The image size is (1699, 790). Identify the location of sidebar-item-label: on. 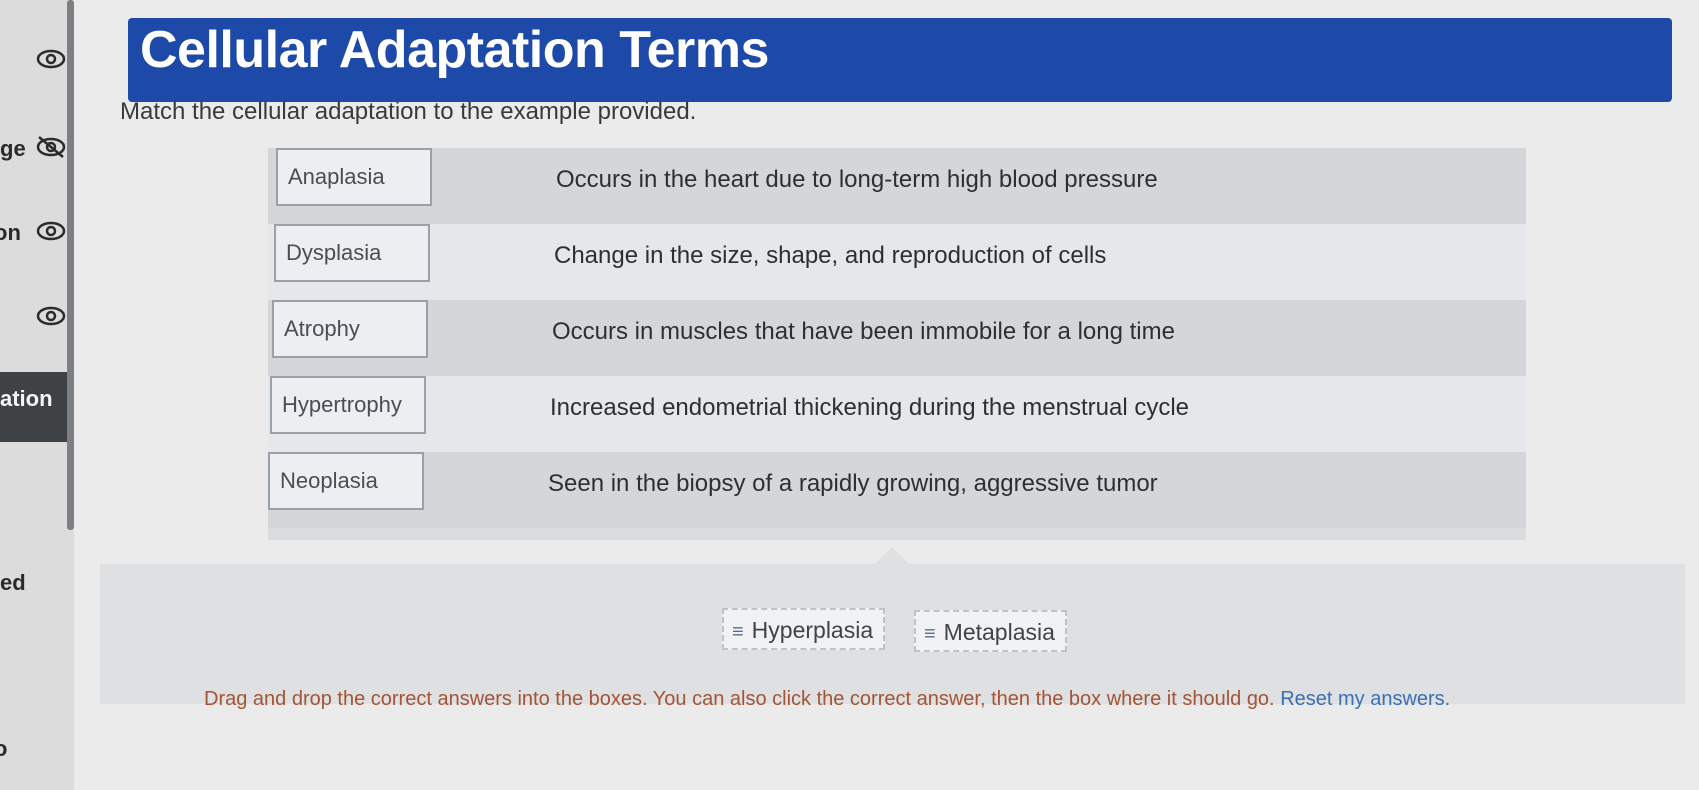
(10, 232).